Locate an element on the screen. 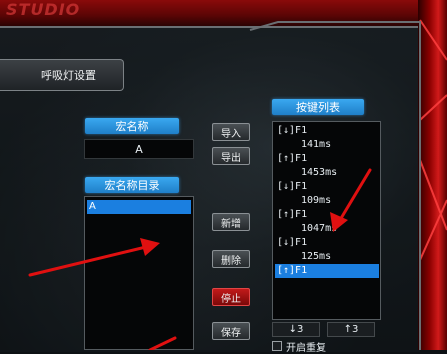 The height and width of the screenshot is (354, 447). key-row-text: 141ms is located at coordinates (316, 144).